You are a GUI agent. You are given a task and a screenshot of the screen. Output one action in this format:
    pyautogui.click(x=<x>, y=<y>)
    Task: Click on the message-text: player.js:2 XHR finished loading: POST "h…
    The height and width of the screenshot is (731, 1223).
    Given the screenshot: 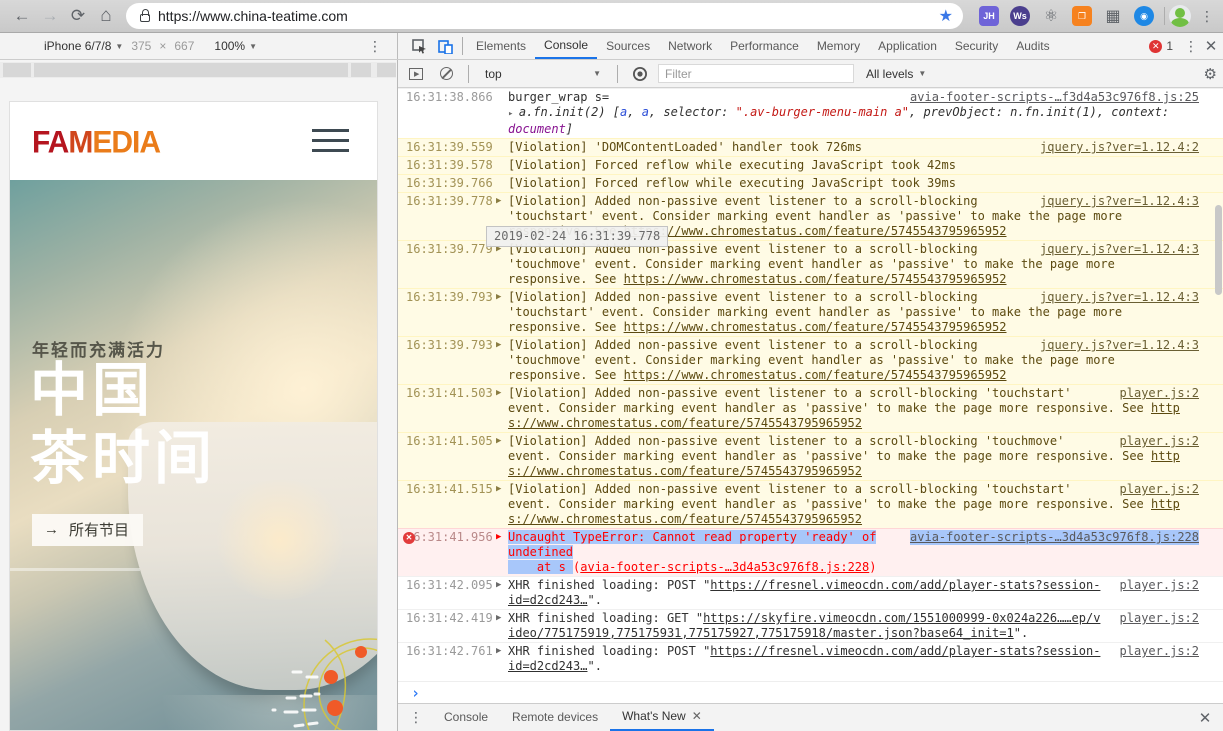 What is the action you would take?
    pyautogui.click(x=853, y=592)
    